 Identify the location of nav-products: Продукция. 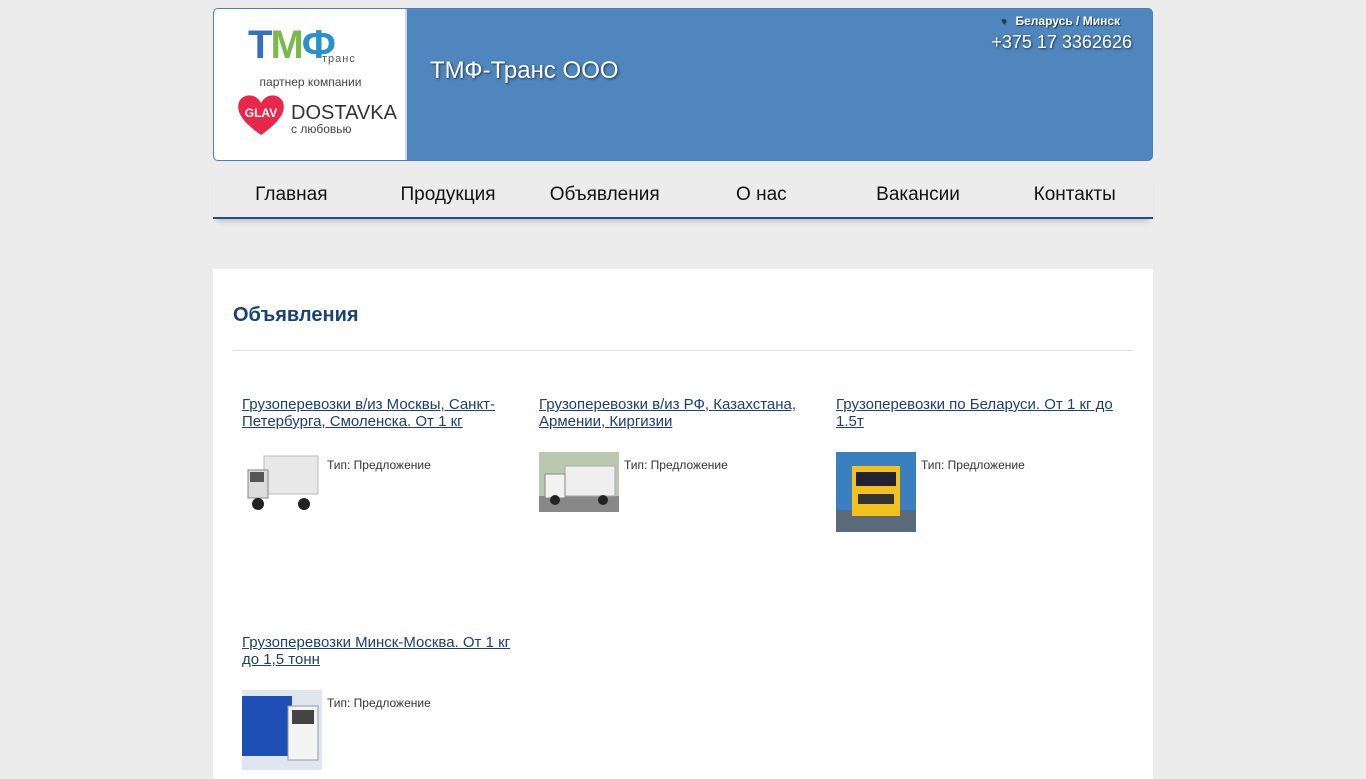
(448, 194).